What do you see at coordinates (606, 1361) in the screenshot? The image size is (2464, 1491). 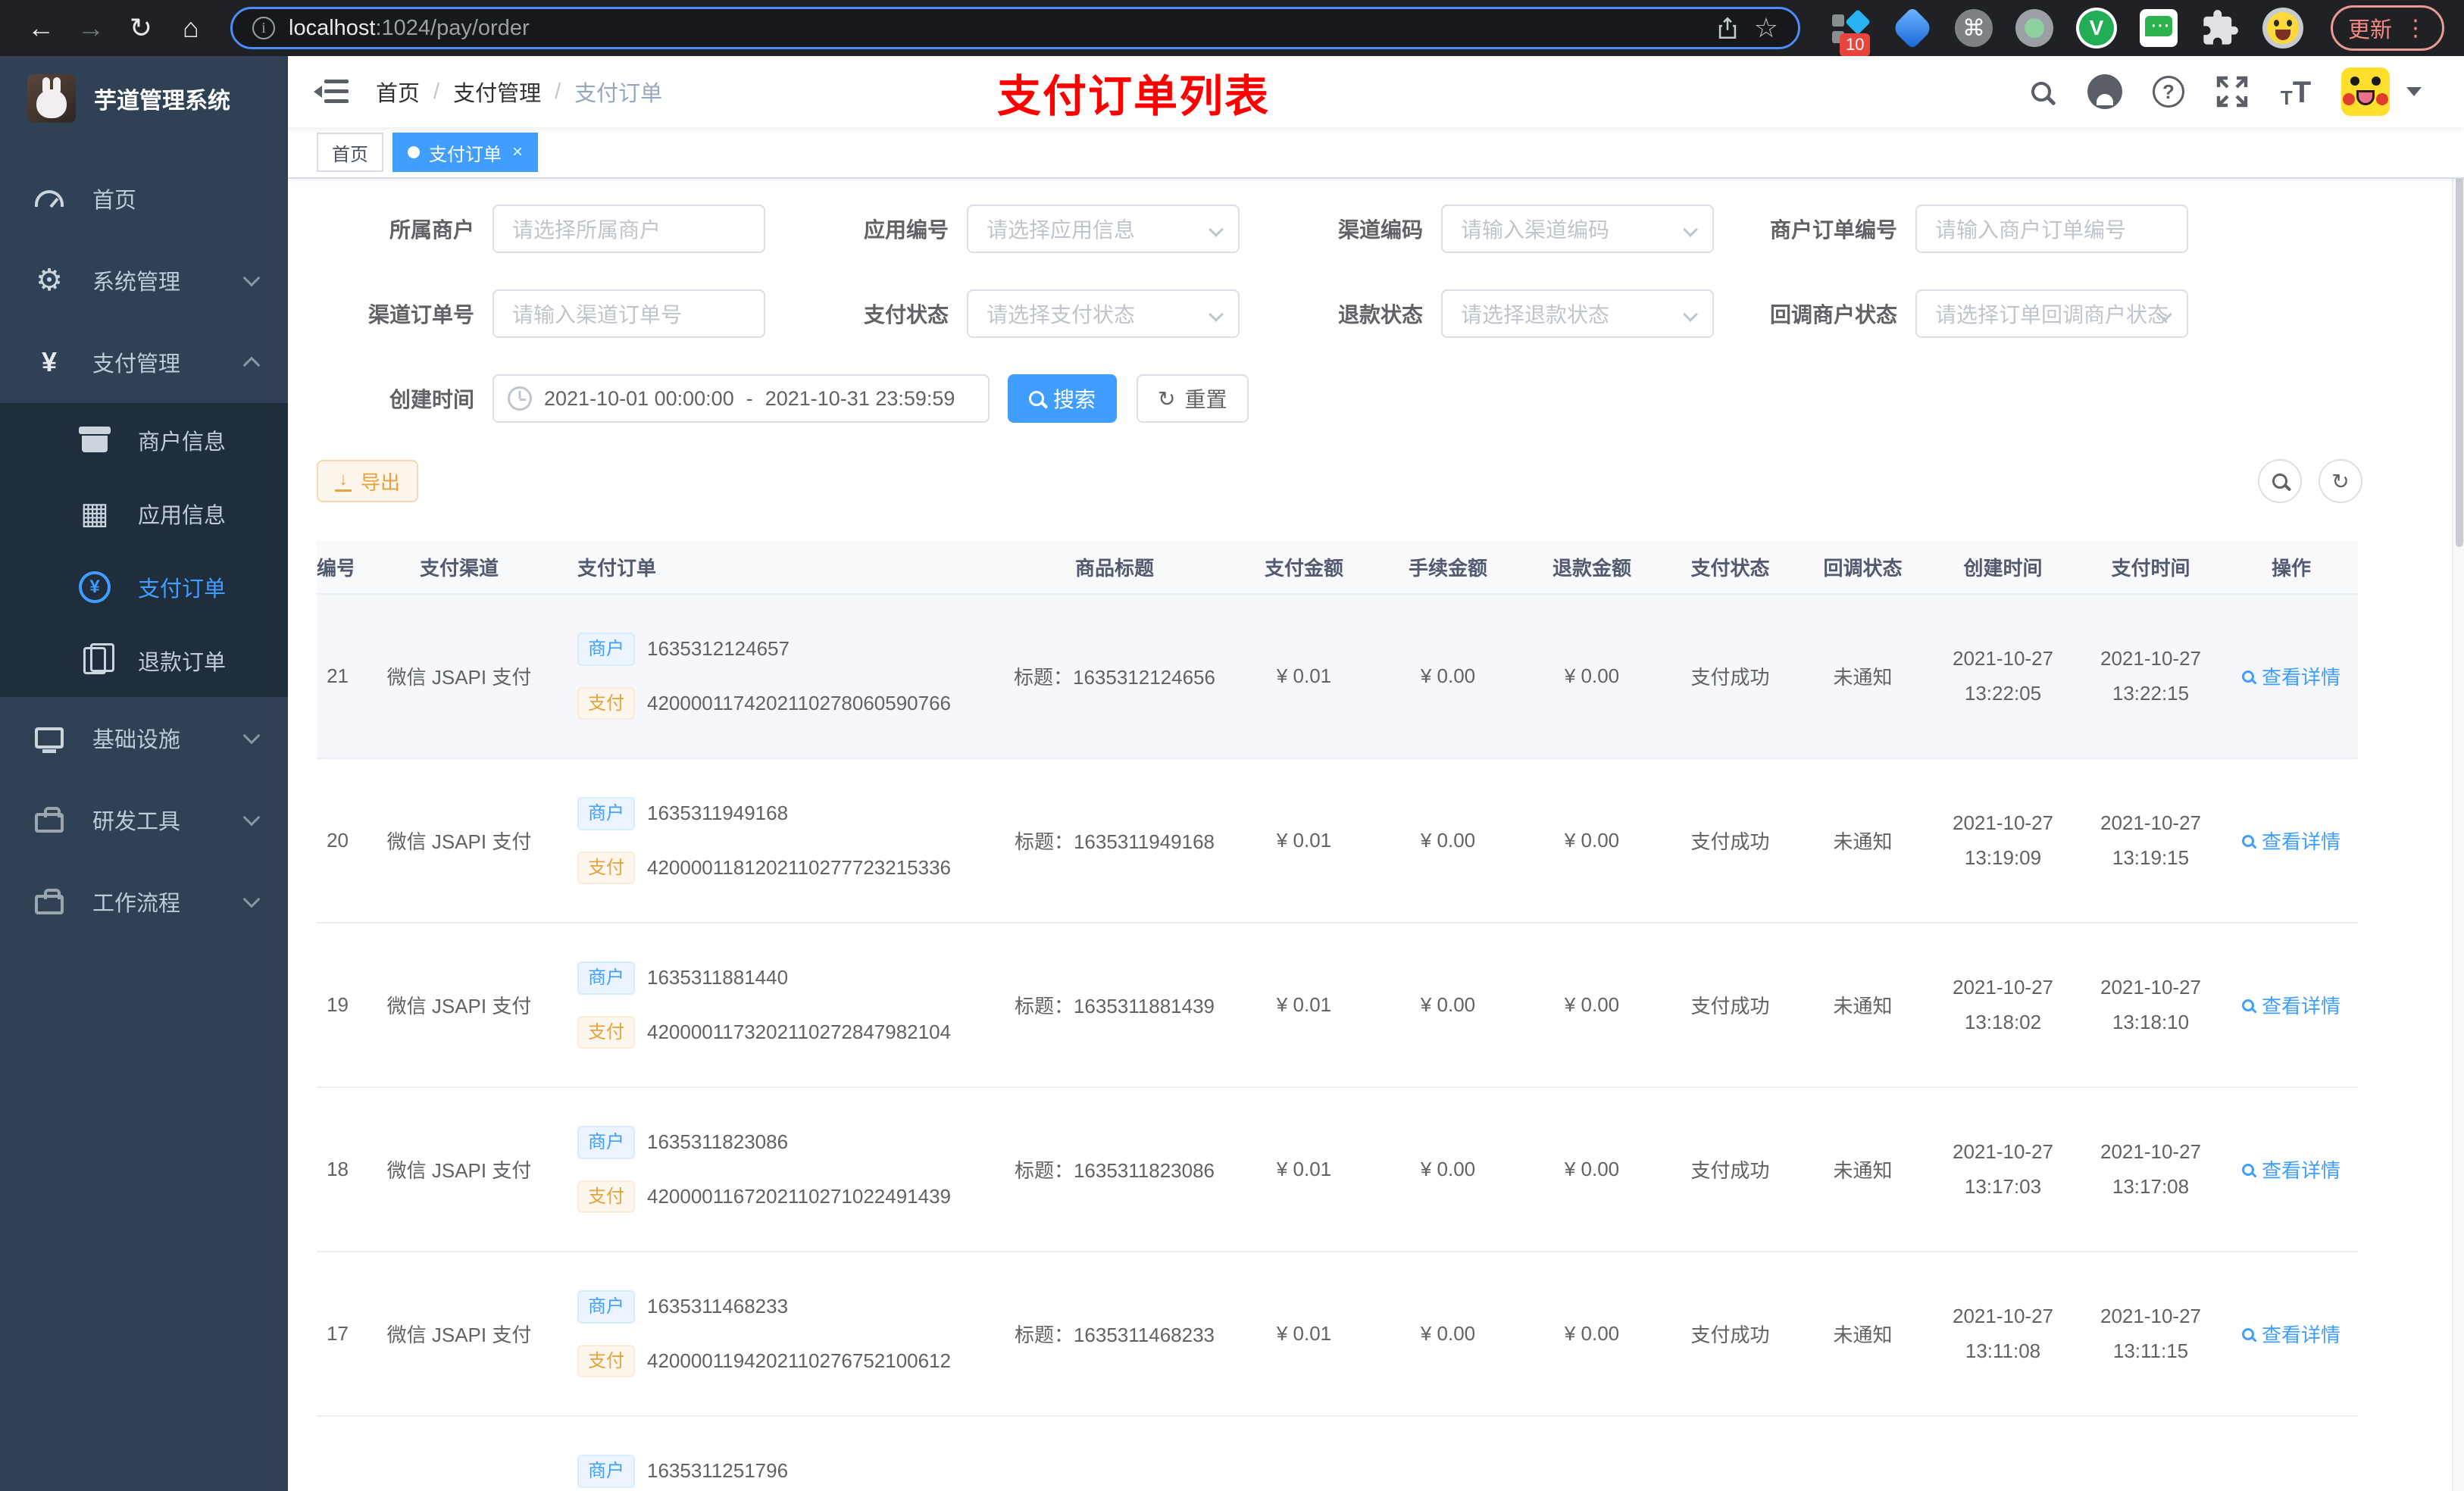 I see `pay-tag: 支付` at bounding box center [606, 1361].